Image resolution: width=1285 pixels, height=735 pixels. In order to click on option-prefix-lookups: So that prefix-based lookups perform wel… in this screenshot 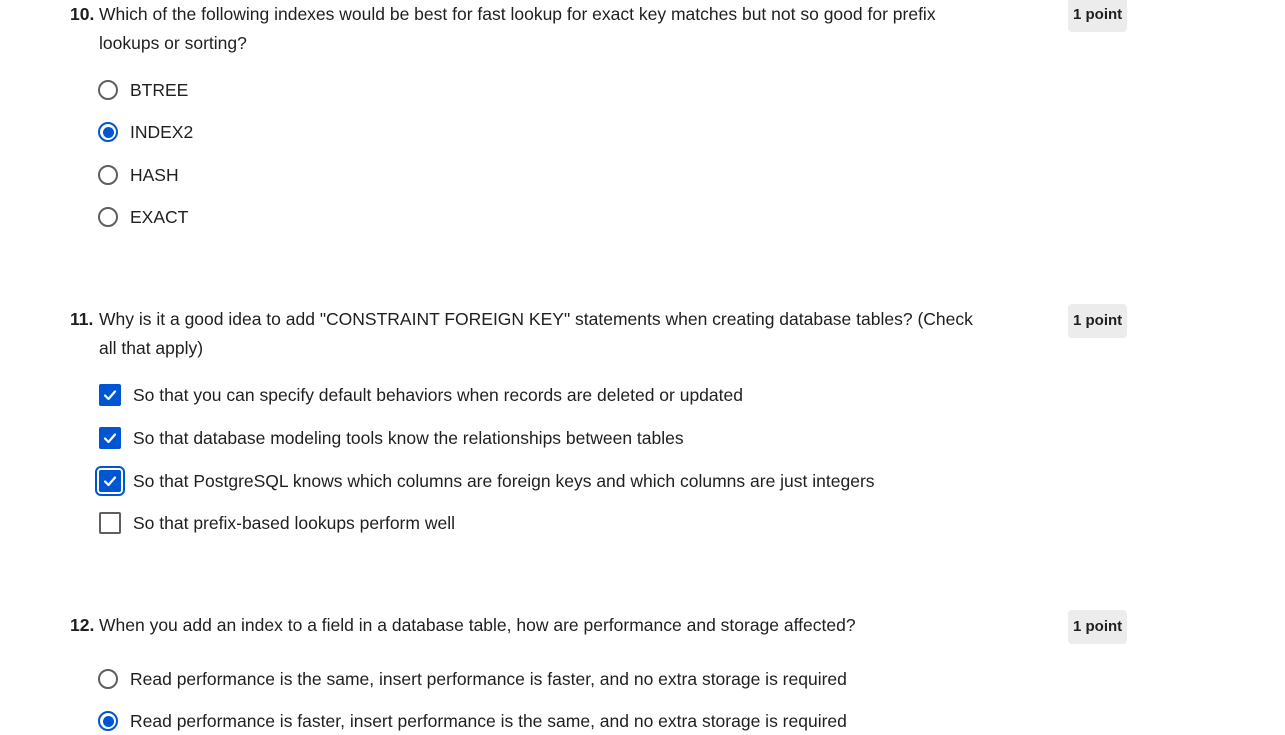, I will do `click(276, 523)`.